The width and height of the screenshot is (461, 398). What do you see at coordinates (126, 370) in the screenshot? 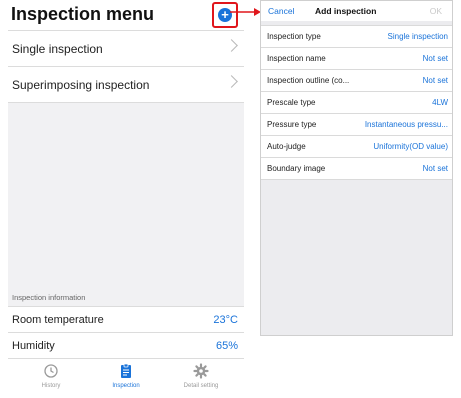
I see `clipboard-icon` at bounding box center [126, 370].